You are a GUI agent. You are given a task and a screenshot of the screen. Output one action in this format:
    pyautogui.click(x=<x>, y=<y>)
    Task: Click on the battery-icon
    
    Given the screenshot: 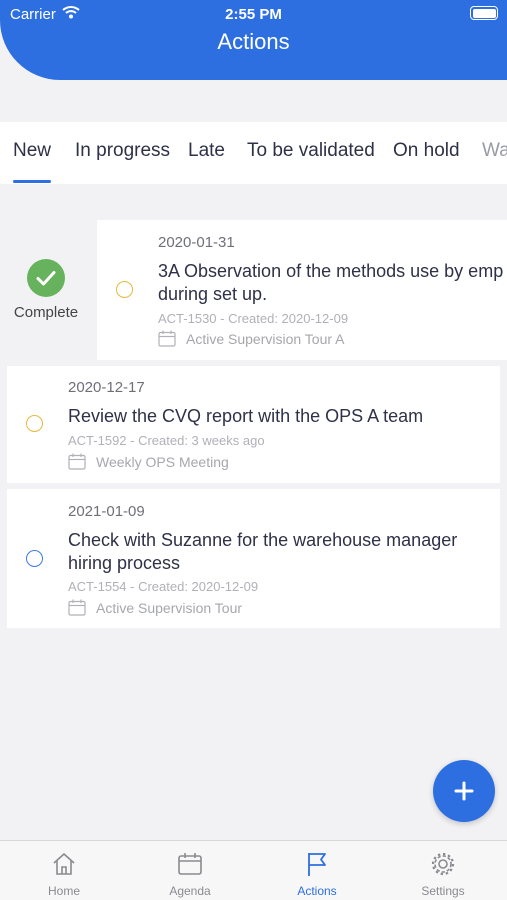 What is the action you would take?
    pyautogui.click(x=484, y=13)
    